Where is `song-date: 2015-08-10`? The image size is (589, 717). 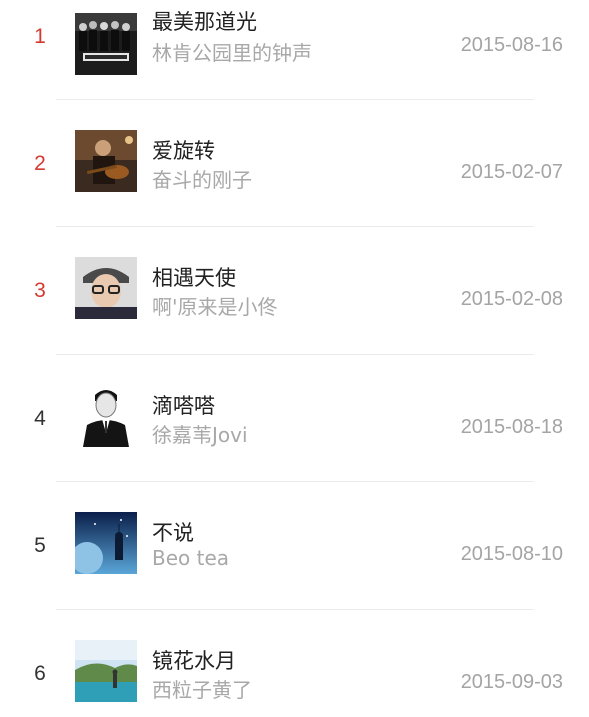 song-date: 2015-08-10 is located at coordinates (511, 554).